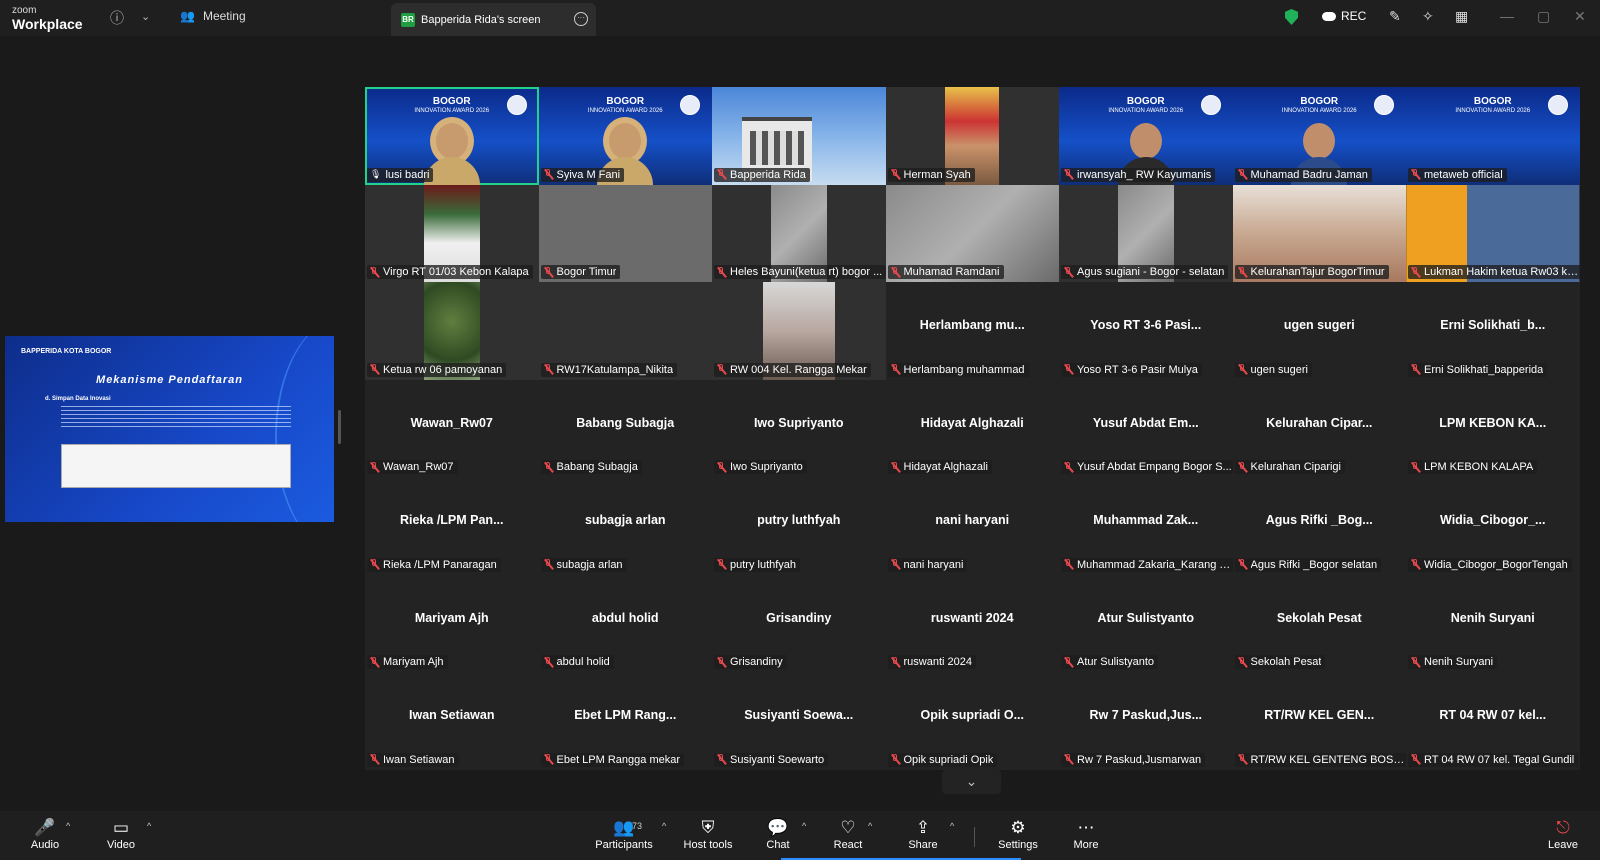  I want to click on video-button: ▭ Video, so click(121, 834).